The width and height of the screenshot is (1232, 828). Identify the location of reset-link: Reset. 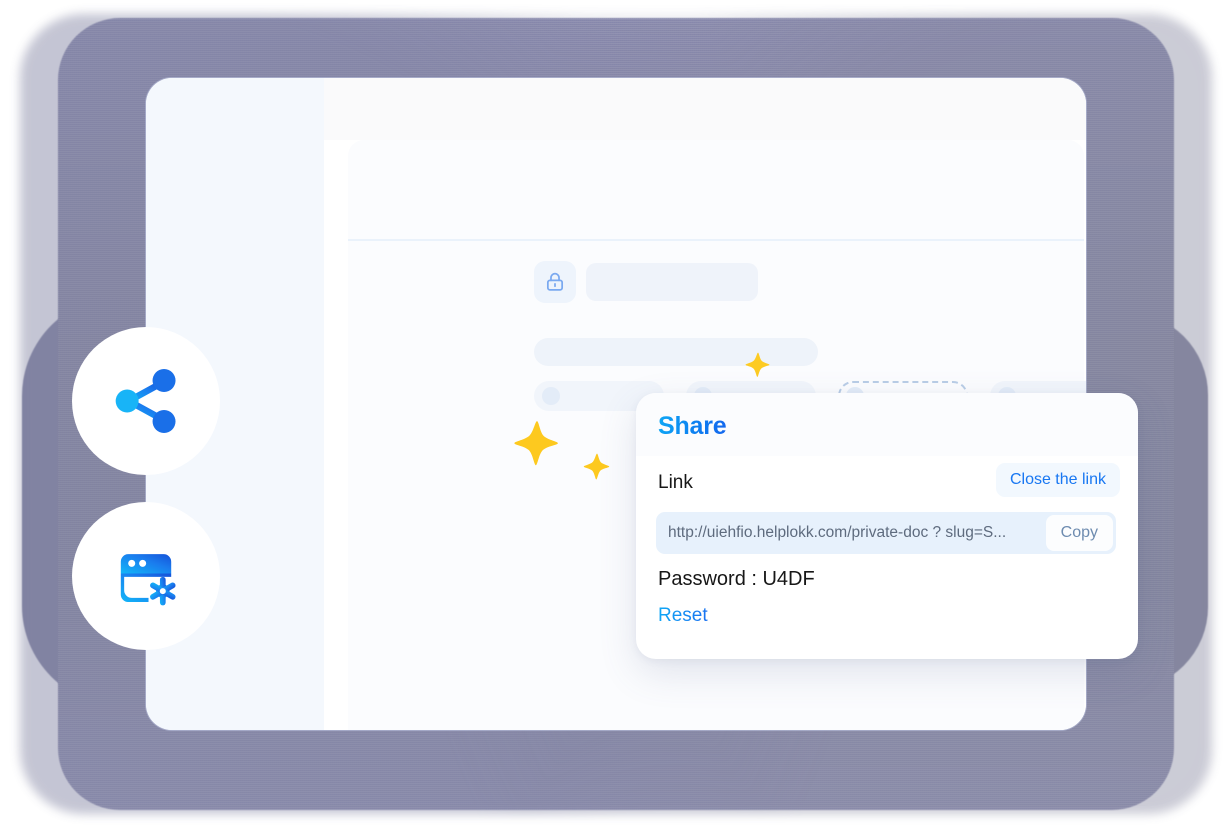
(683, 616).